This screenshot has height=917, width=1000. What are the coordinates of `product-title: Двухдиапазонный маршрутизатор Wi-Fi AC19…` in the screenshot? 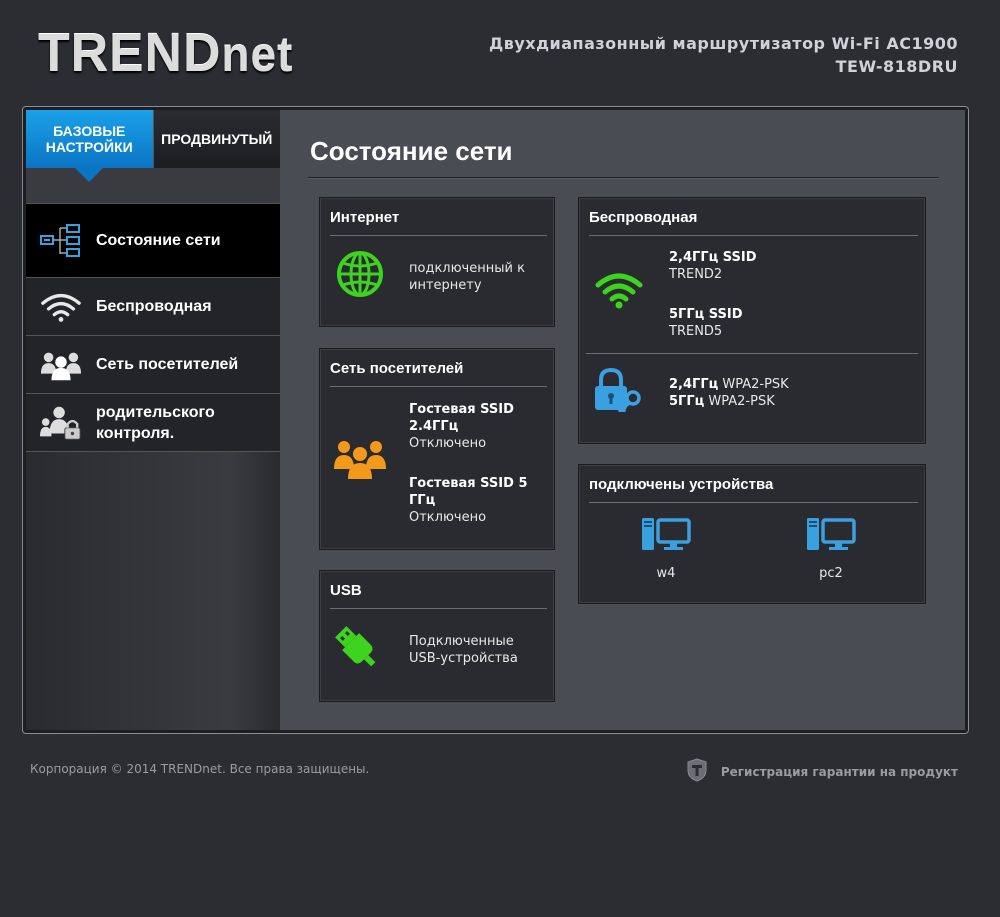 It's located at (723, 55).